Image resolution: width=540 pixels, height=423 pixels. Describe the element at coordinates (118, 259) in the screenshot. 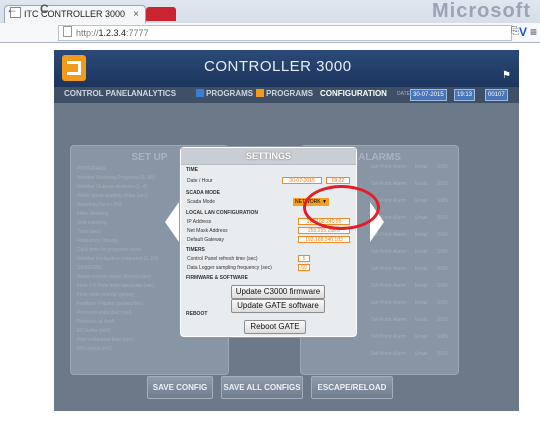

I see `setup-line: Number Fertigation programs (1..50)` at that location.